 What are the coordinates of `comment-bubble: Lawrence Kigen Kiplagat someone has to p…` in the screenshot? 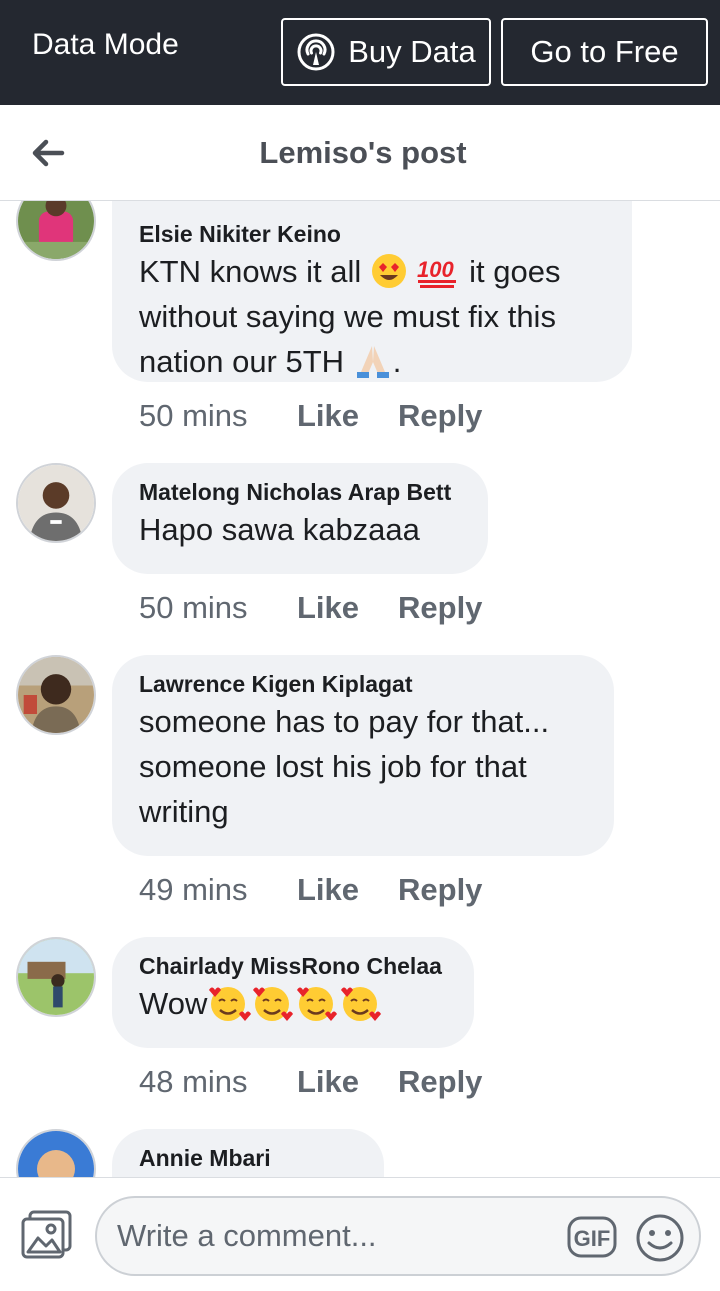 It's located at (363, 755).